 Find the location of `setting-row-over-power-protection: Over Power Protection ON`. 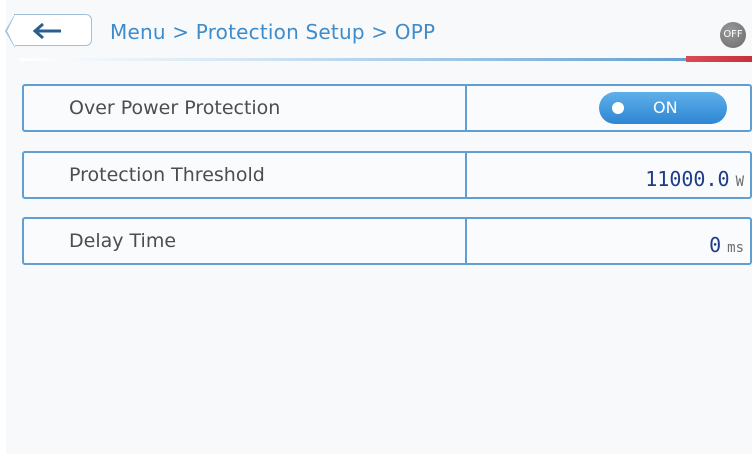

setting-row-over-power-protection: Over Power Protection ON is located at coordinates (387, 108).